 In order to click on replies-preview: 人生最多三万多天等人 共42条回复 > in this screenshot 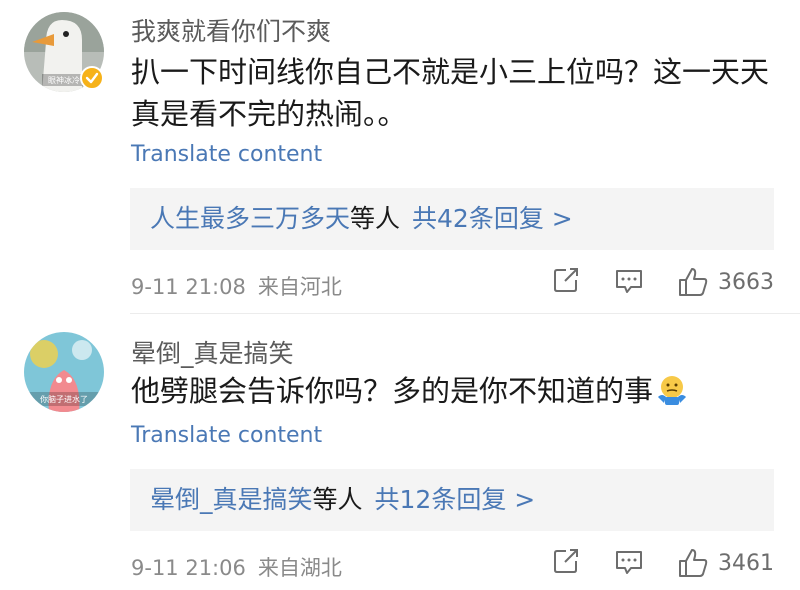, I will do `click(452, 219)`.